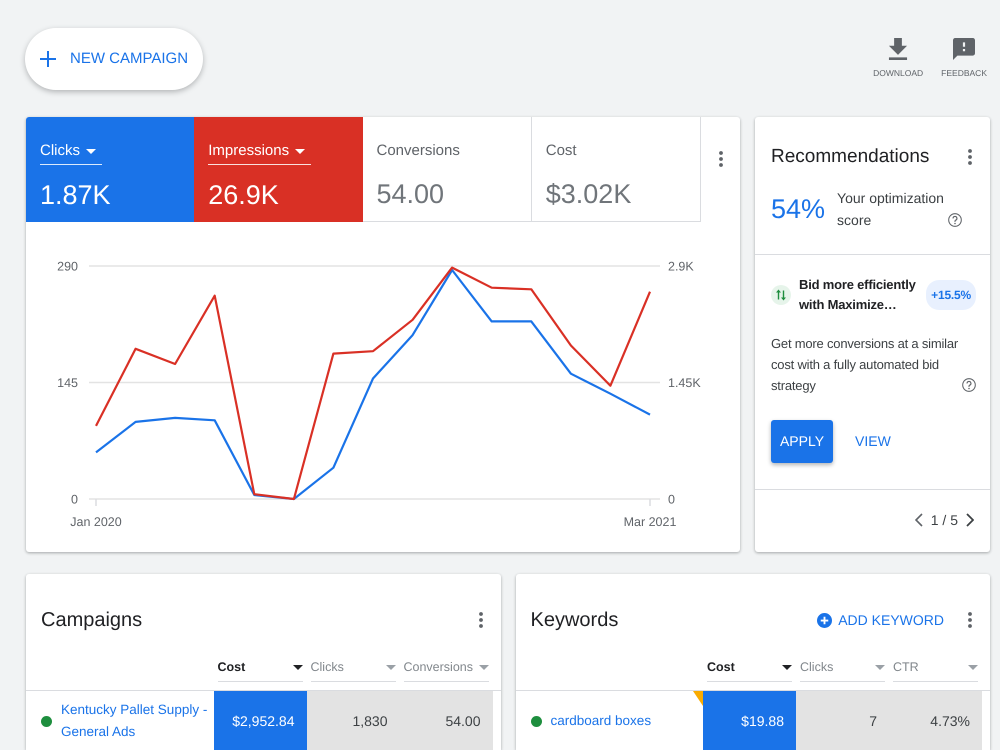 This screenshot has height=750, width=1000. Describe the element at coordinates (850, 157) in the screenshot. I see `card-title: Recommendations` at that location.